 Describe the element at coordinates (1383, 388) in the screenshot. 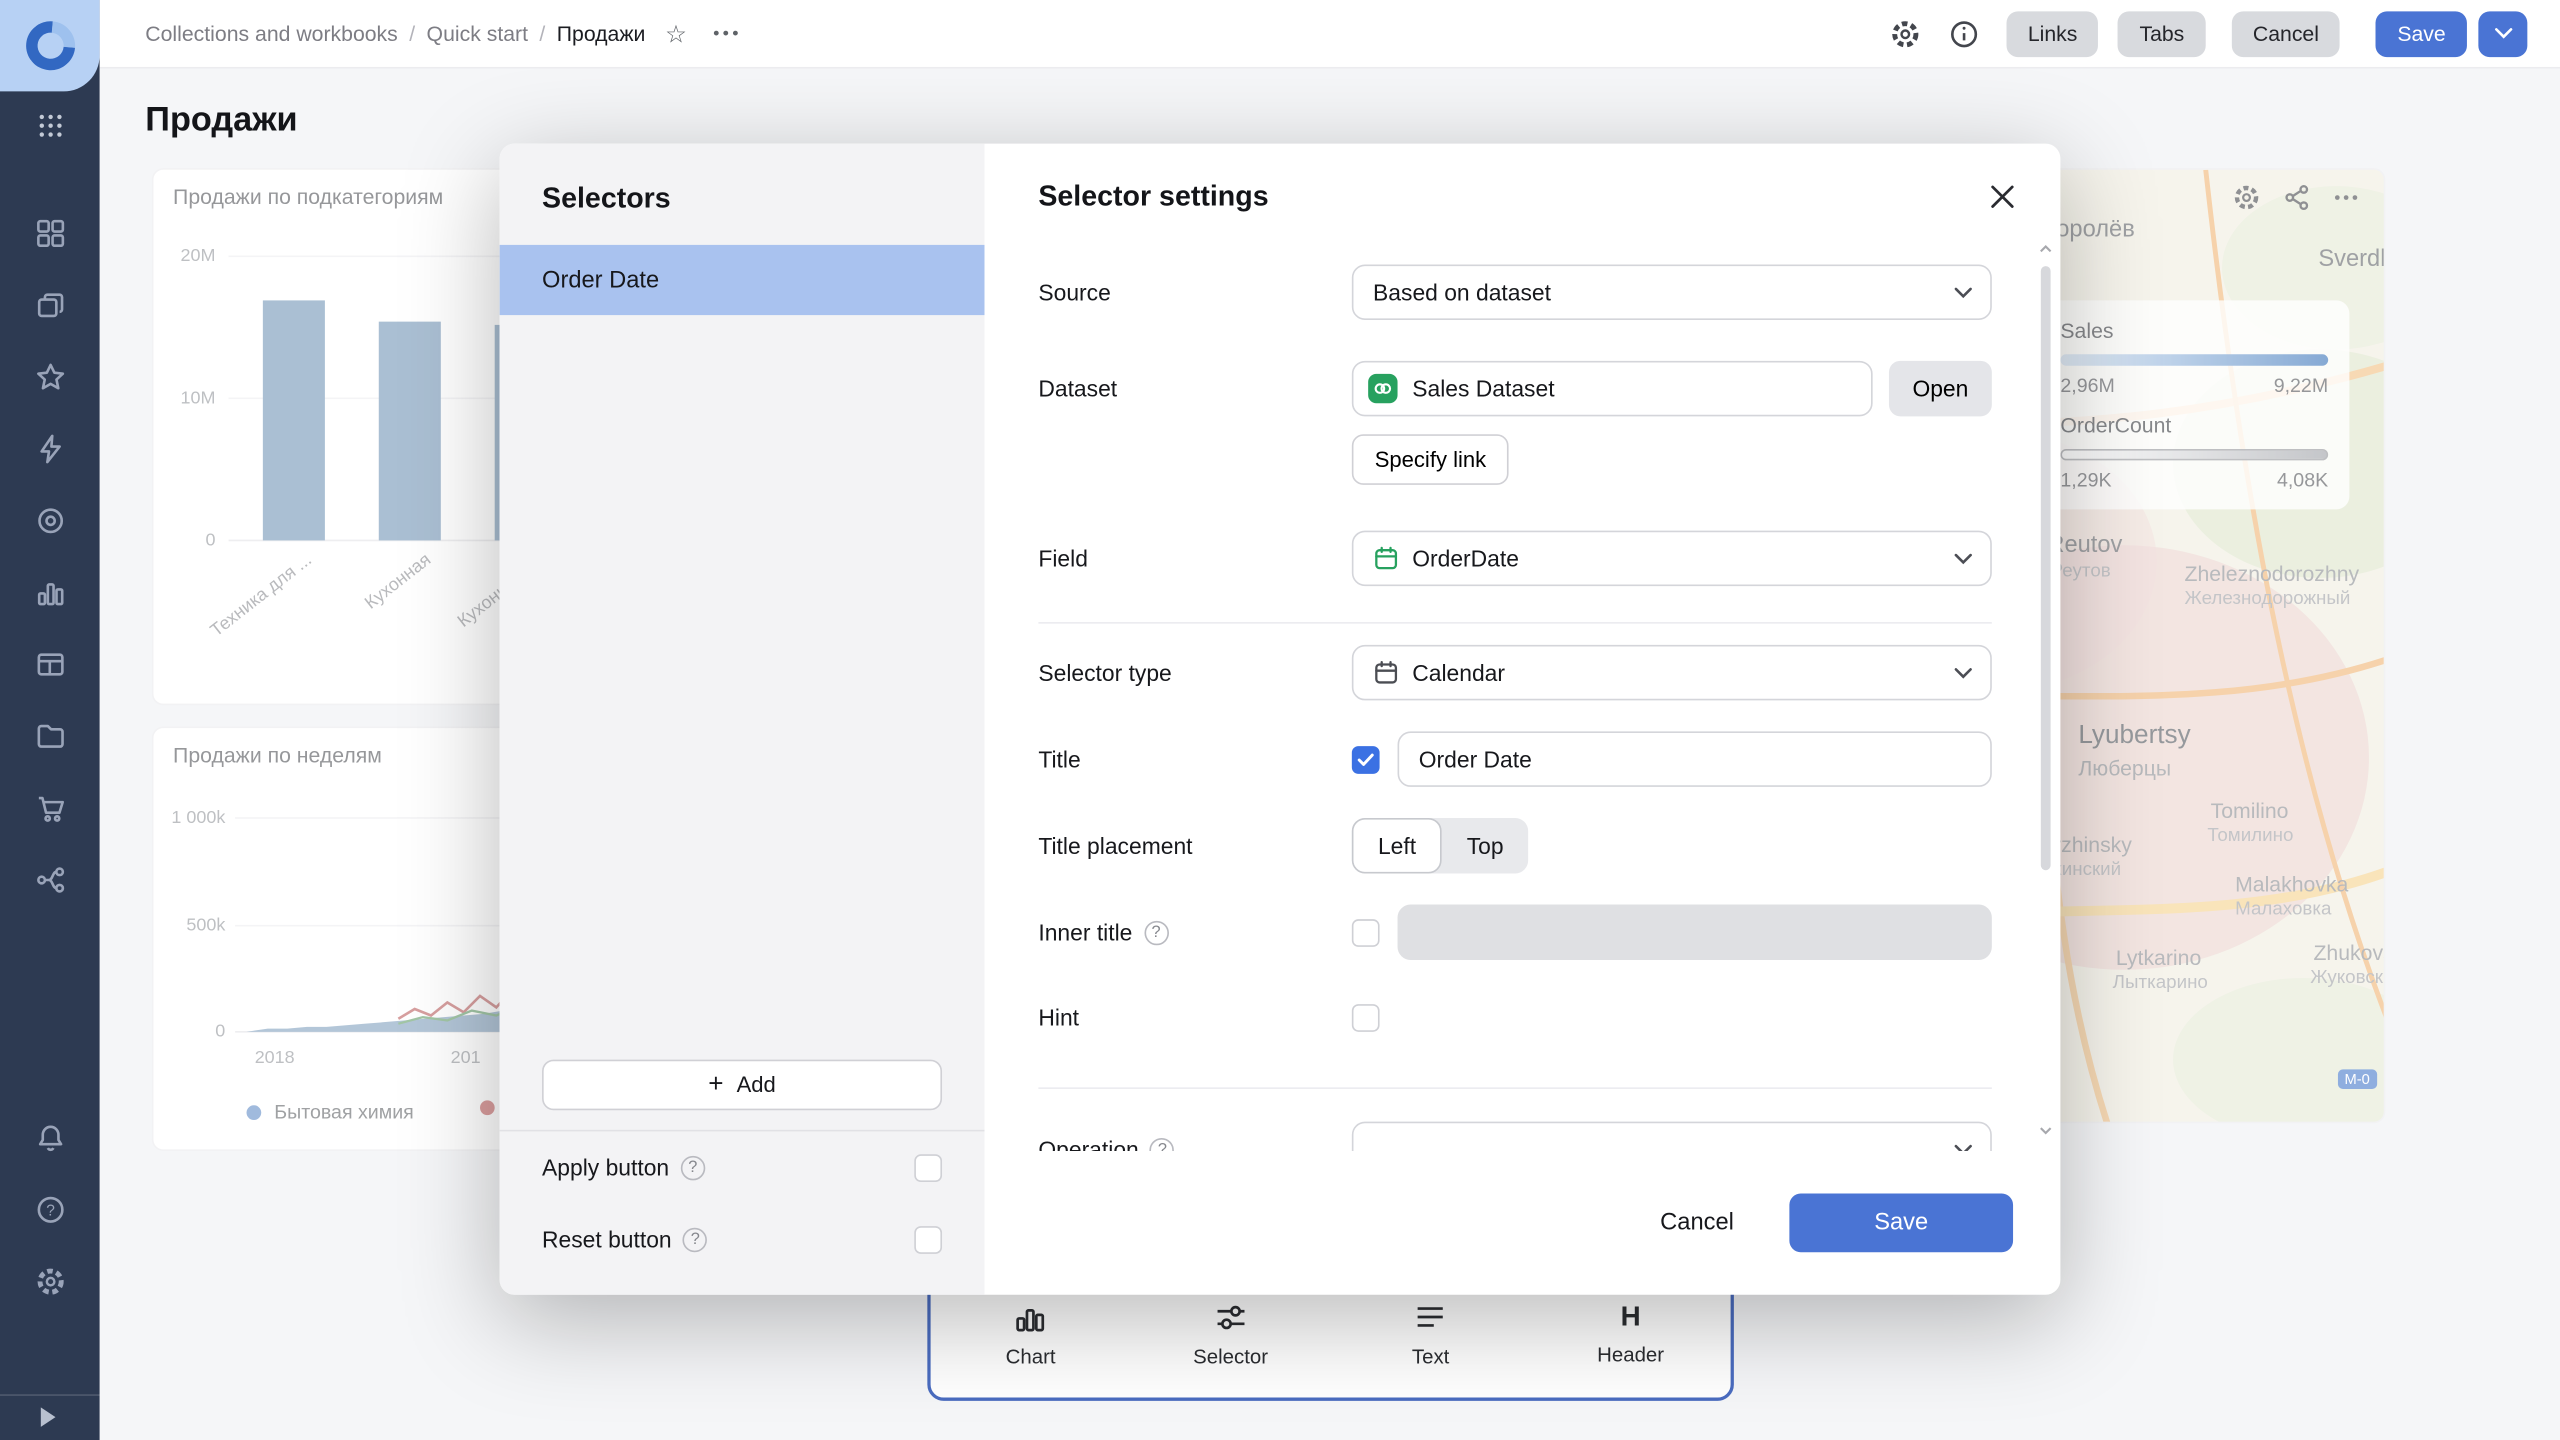

I see `dataset-icon` at that location.